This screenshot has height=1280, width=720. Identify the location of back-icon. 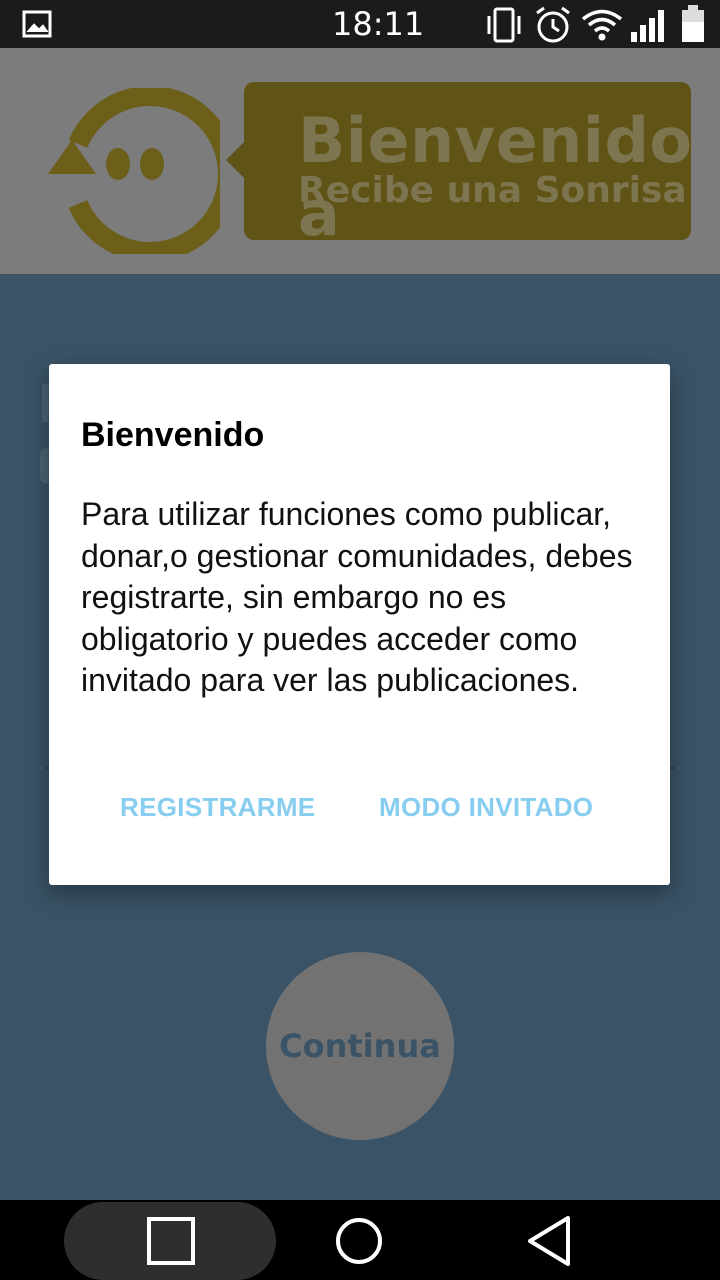
(549, 1243).